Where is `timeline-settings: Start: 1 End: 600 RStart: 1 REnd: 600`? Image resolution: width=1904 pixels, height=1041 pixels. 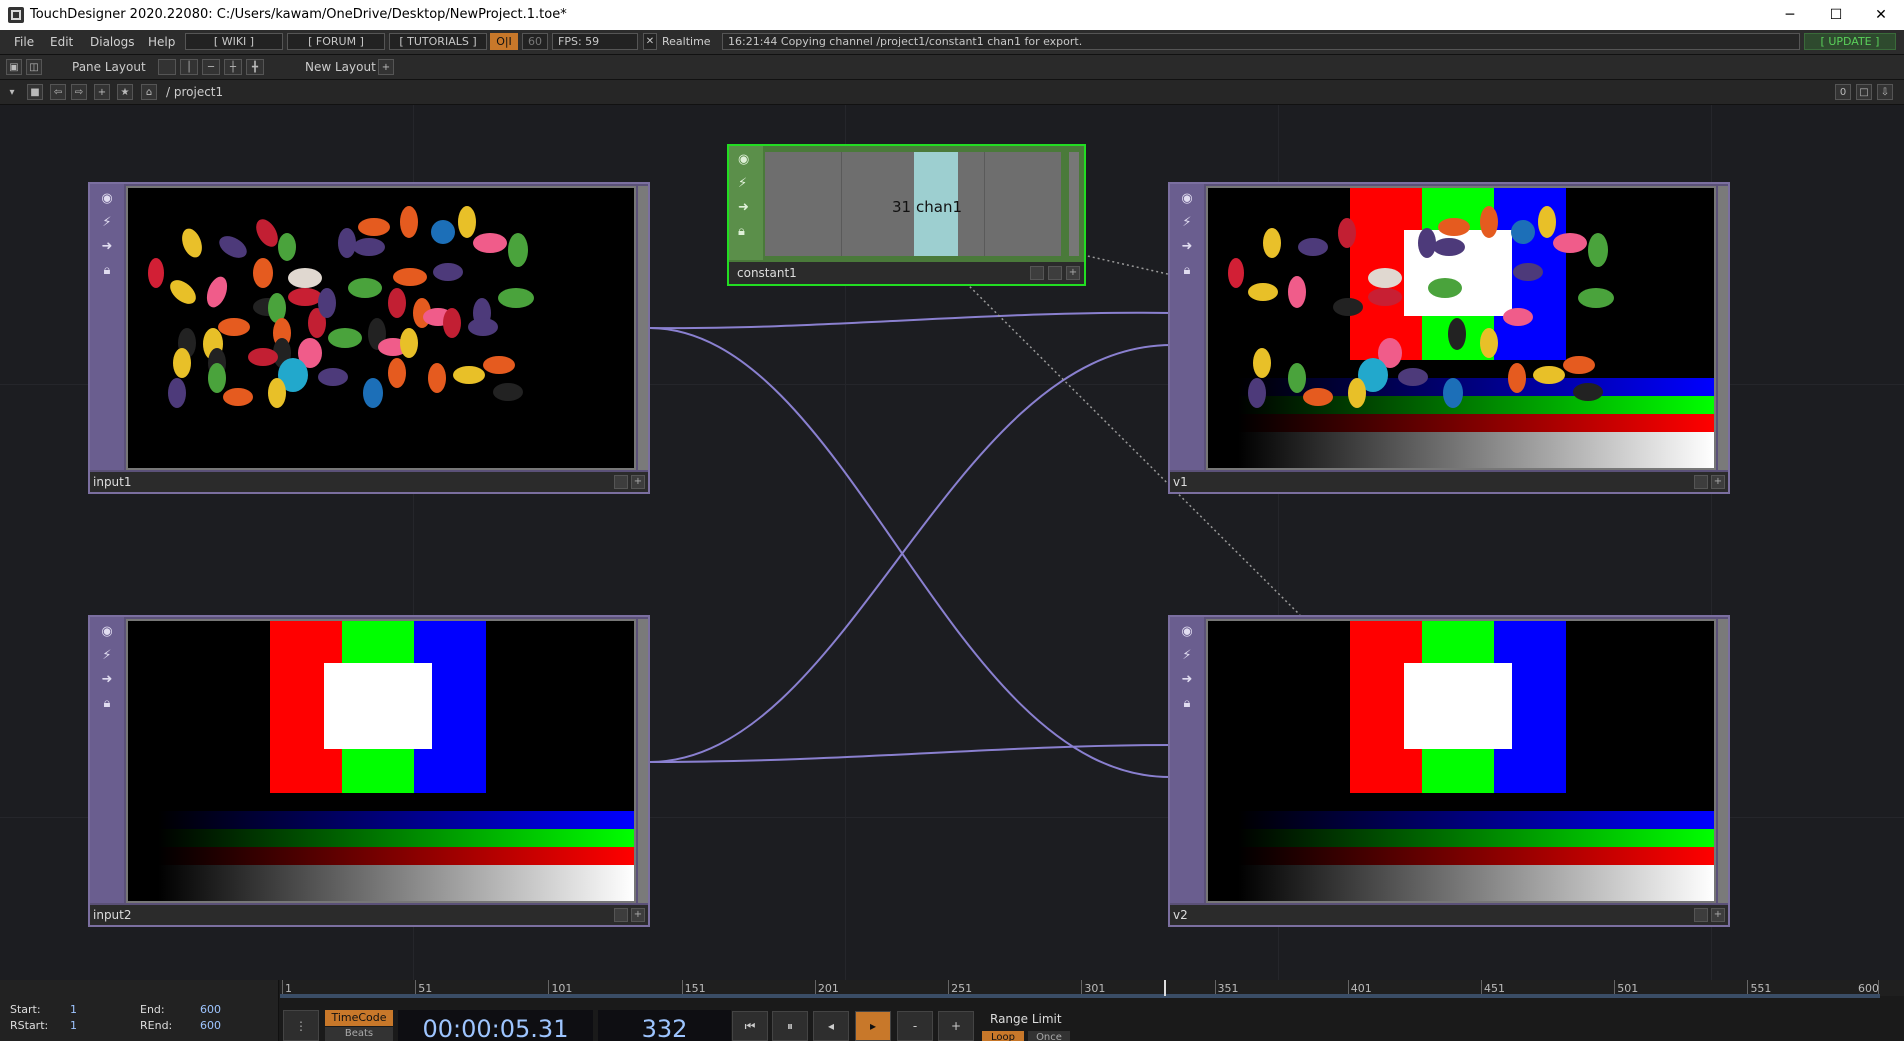
timeline-settings: Start: 1 End: 600 RStart: 1 REnd: 600 is located at coordinates (139, 1010).